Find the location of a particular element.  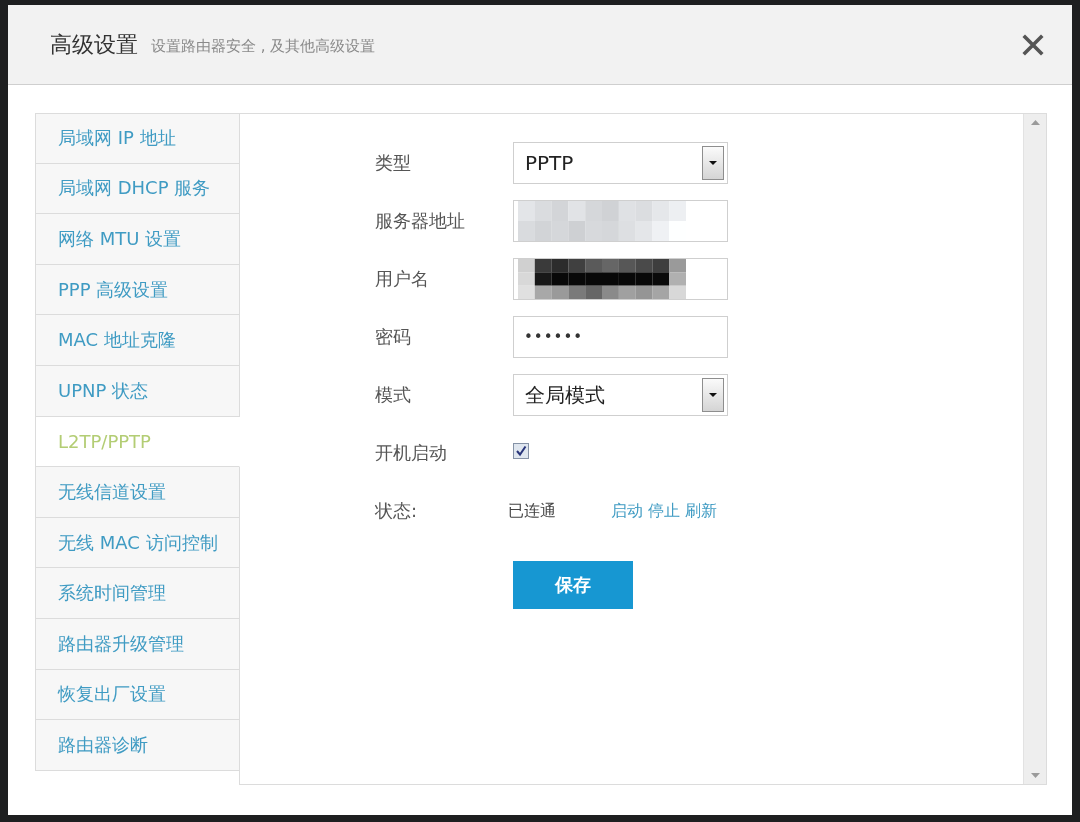

save-button: 保存 is located at coordinates (573, 585).